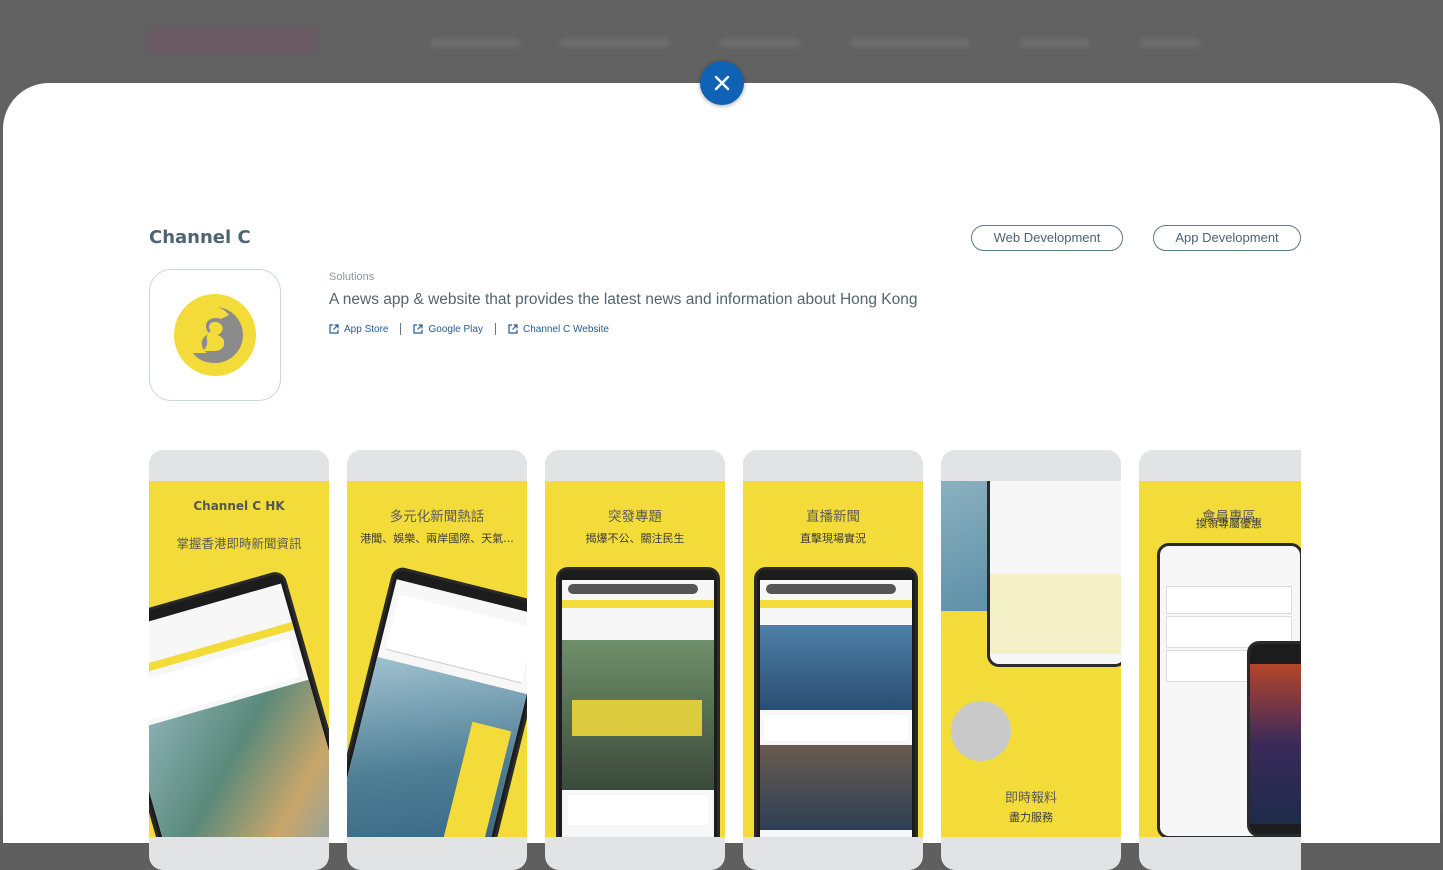 The image size is (1443, 870). What do you see at coordinates (637, 718) in the screenshot?
I see `screen-headline` at bounding box center [637, 718].